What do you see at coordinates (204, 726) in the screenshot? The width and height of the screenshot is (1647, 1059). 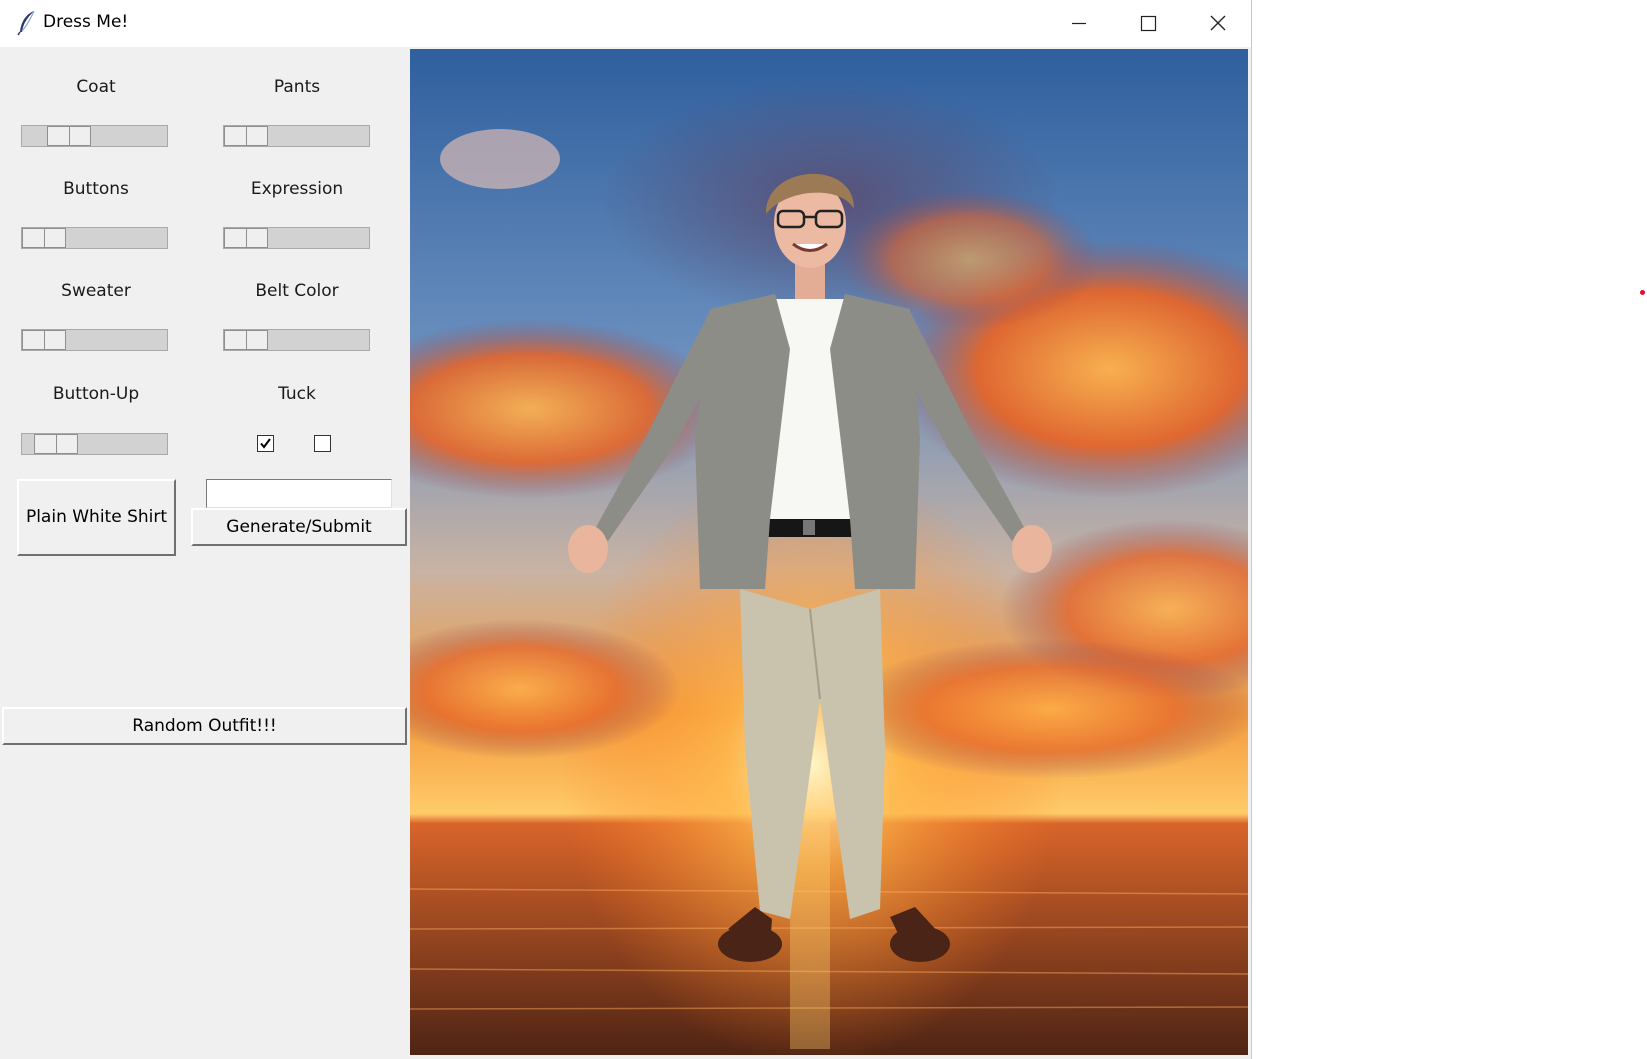 I see `random-outfit-button: Random Outfit!!!` at bounding box center [204, 726].